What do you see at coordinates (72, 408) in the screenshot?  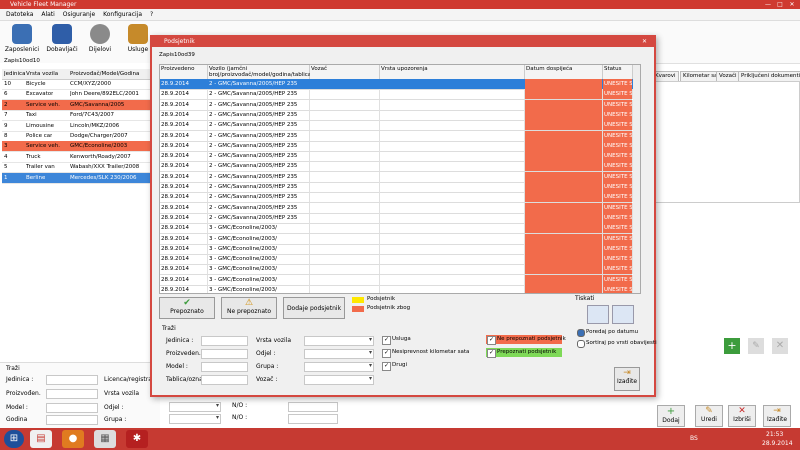 I see `model-input` at bounding box center [72, 408].